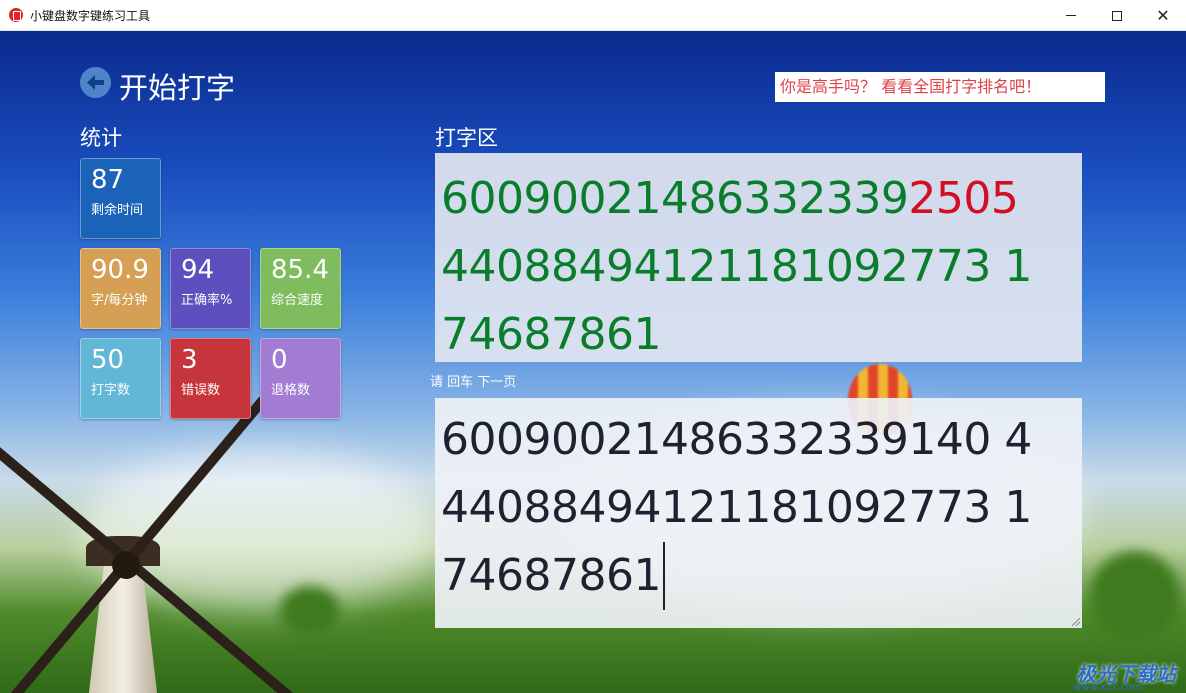  I want to click on minimize-button, so click(1071, 15).